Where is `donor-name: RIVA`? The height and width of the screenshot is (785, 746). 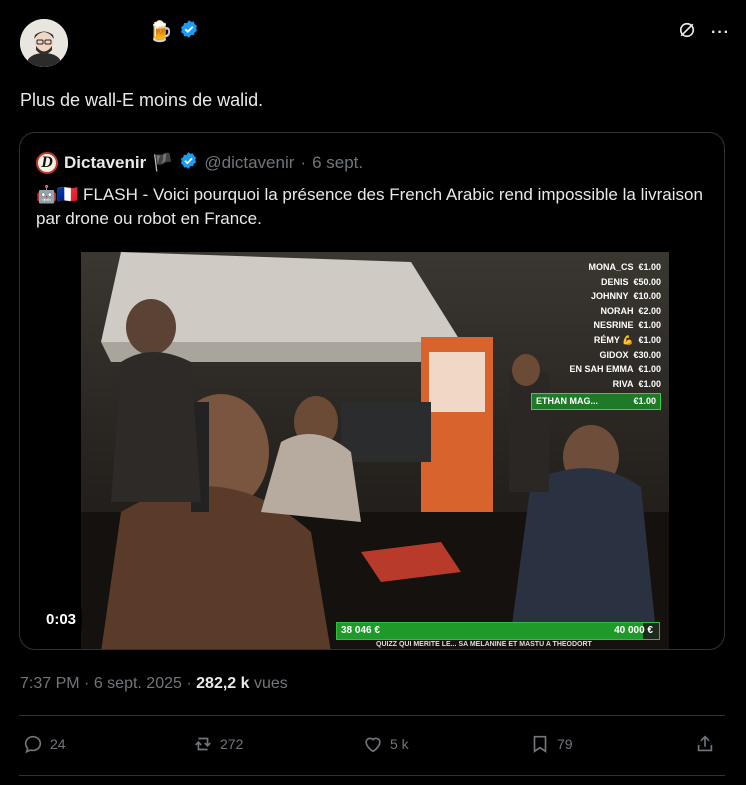
donor-name: RIVA is located at coordinates (623, 383).